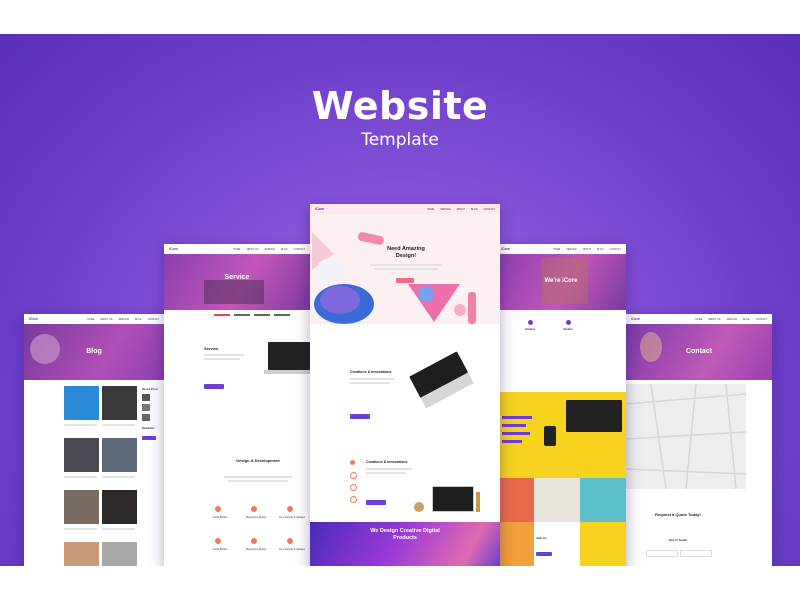  I want to click on banner-photo-person, so click(651, 347).